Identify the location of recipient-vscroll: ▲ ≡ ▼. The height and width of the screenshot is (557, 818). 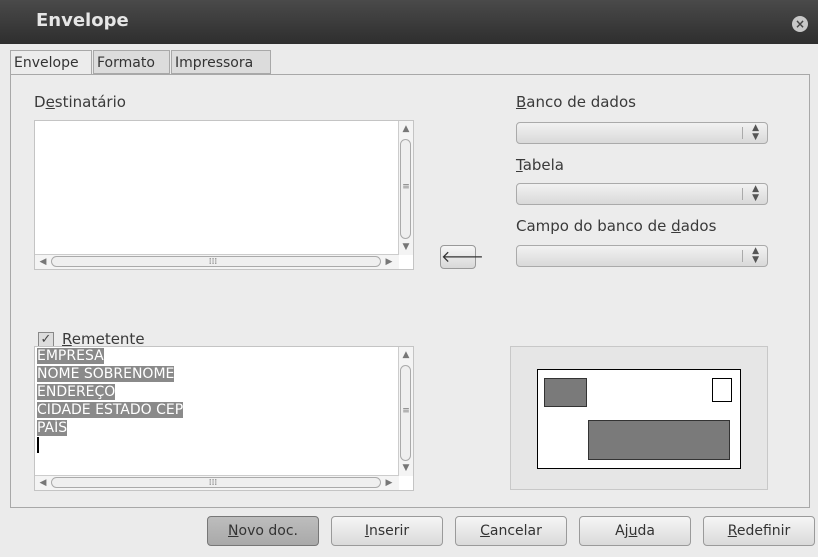
(405, 188).